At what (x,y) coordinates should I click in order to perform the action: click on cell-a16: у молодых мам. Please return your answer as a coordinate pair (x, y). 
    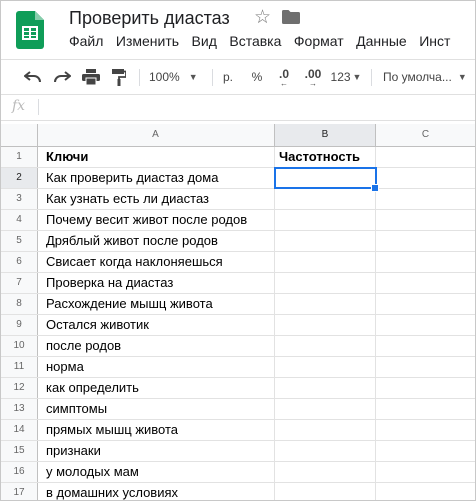
    Looking at the image, I should click on (156, 472).